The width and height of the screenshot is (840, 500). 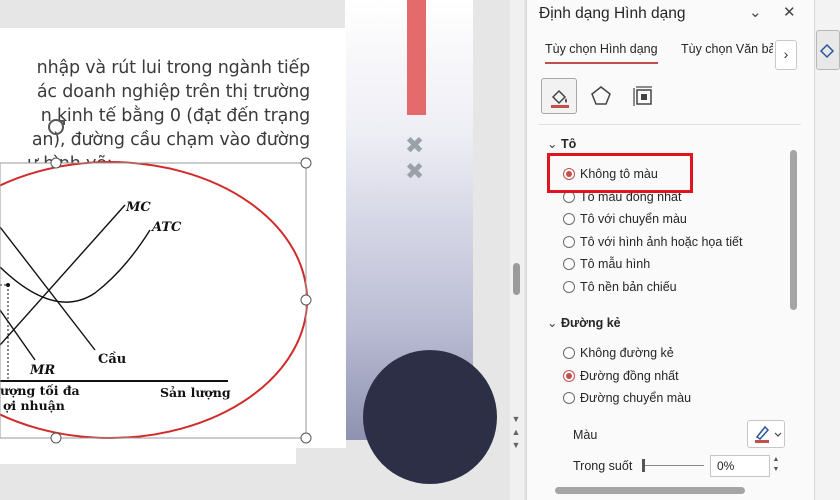 What do you see at coordinates (650, 490) in the screenshot?
I see `pane-hscroll-thumb` at bounding box center [650, 490].